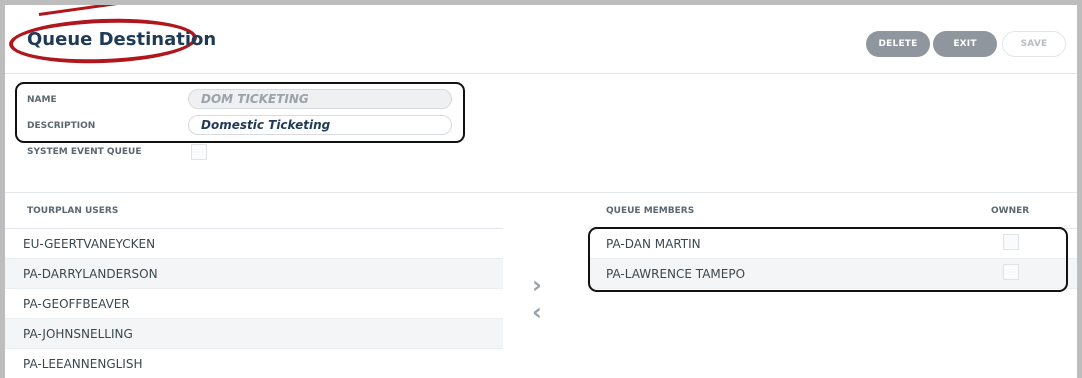  What do you see at coordinates (1034, 44) in the screenshot?
I see `save-button: SAVE` at bounding box center [1034, 44].